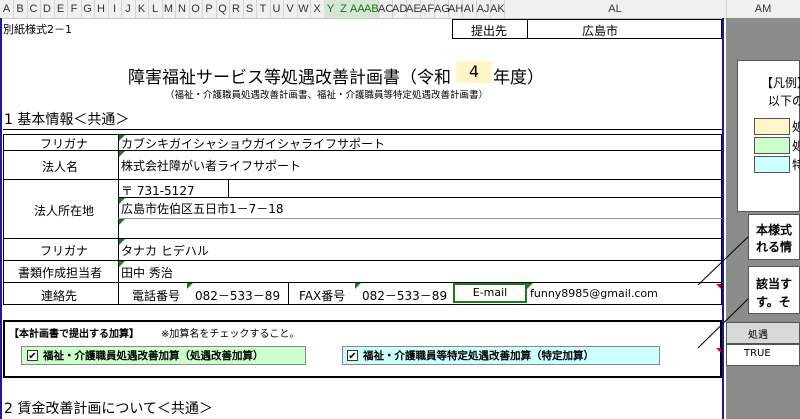 The height and width of the screenshot is (419, 800). I want to click on column-header-ac: AC, so click(385, 9).